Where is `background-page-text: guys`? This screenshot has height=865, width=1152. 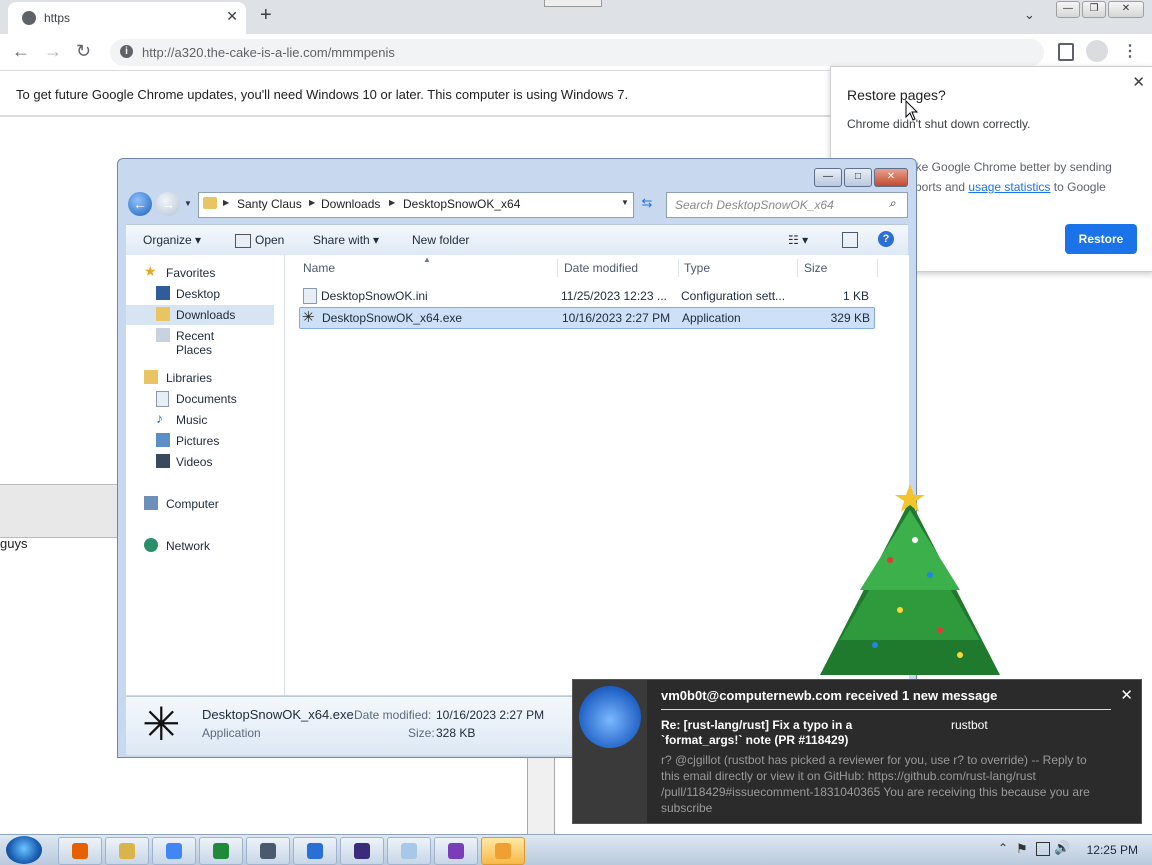 background-page-text: guys is located at coordinates (14, 543).